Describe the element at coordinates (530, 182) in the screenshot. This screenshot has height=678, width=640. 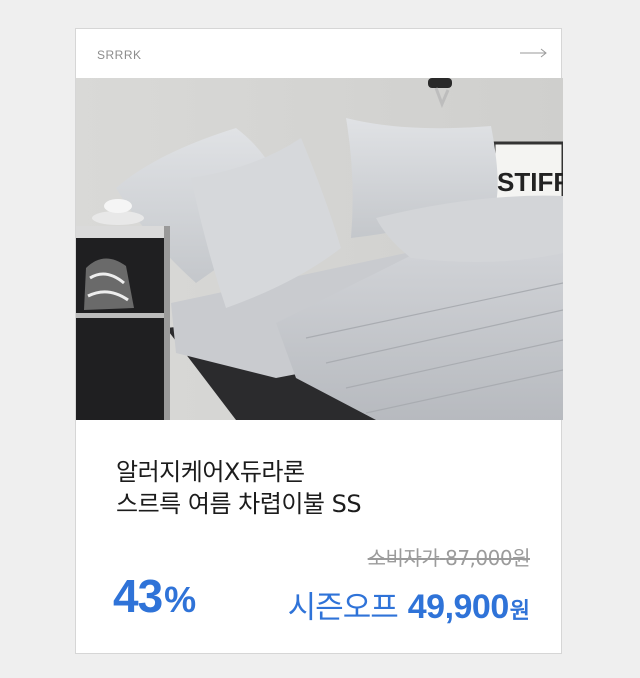
I see `svg-text: STIFF` at that location.